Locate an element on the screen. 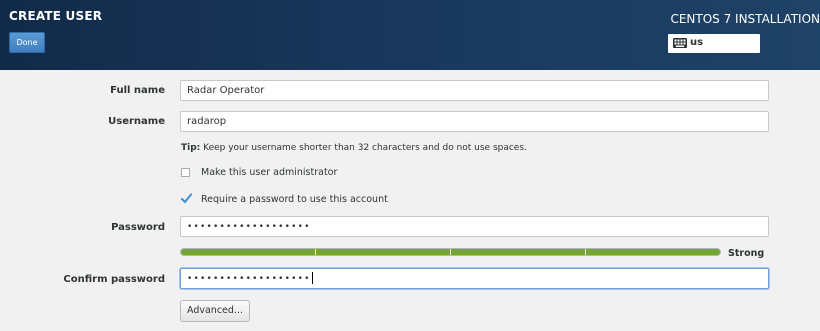 The image size is (820, 331). full-name-field: Radar Operator is located at coordinates (474, 90).